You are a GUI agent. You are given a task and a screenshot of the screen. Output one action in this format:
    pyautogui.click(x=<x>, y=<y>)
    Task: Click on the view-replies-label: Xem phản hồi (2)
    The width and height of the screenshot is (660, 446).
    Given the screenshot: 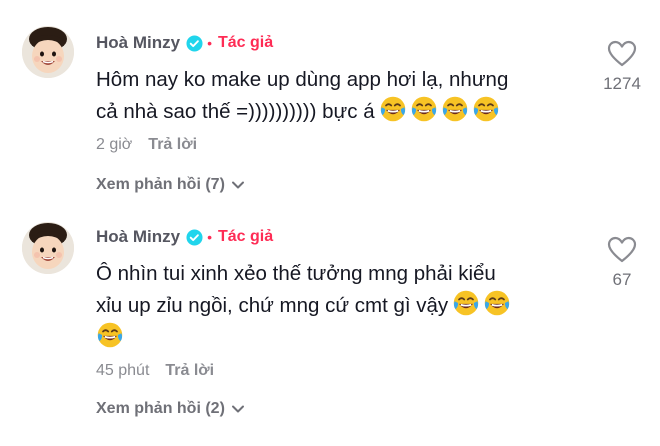 What is the action you would take?
    pyautogui.click(x=160, y=408)
    